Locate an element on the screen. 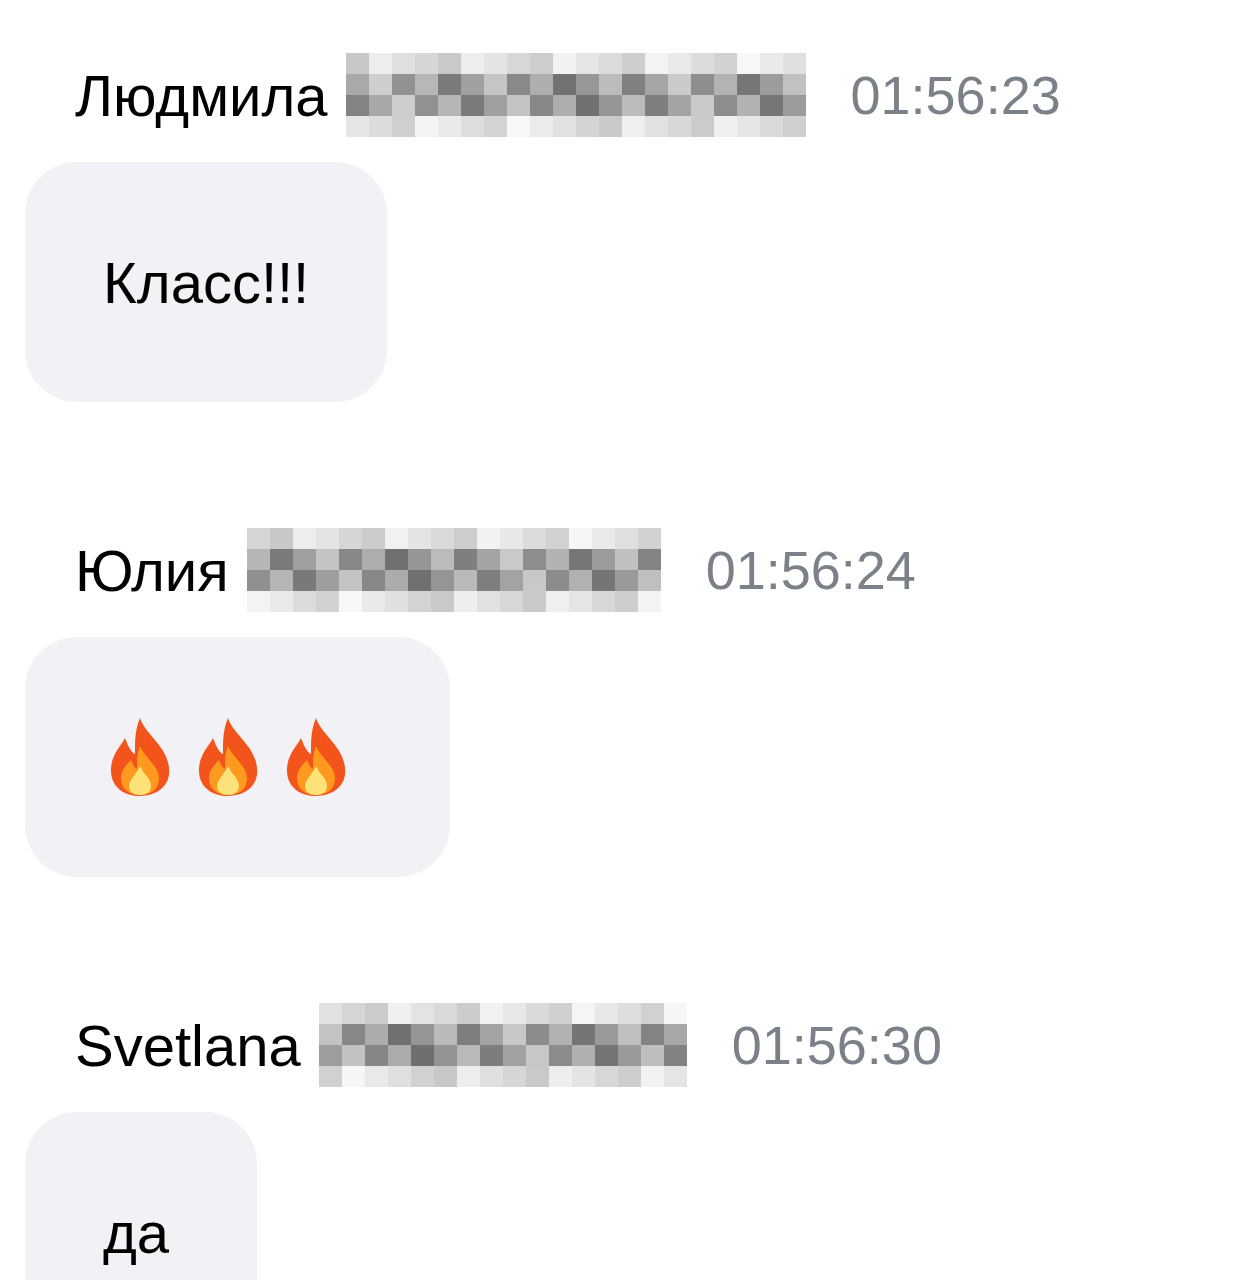 This screenshot has height=1280, width=1255. message-time: 01:56:23 is located at coordinates (955, 95).